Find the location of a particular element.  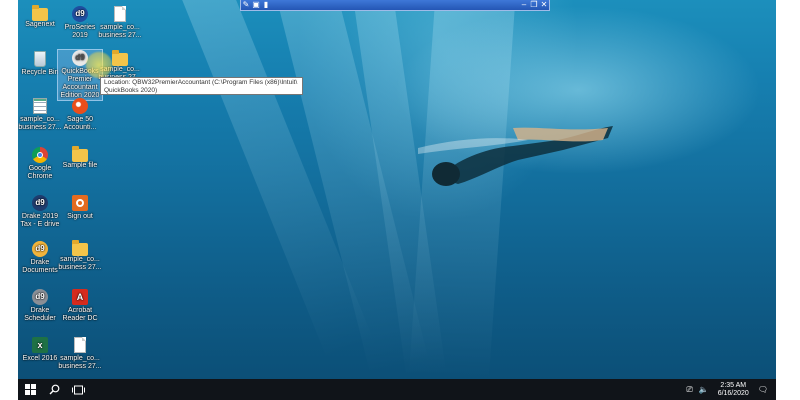

icon-label: Acrobat Reader DC is located at coordinates (80, 314).